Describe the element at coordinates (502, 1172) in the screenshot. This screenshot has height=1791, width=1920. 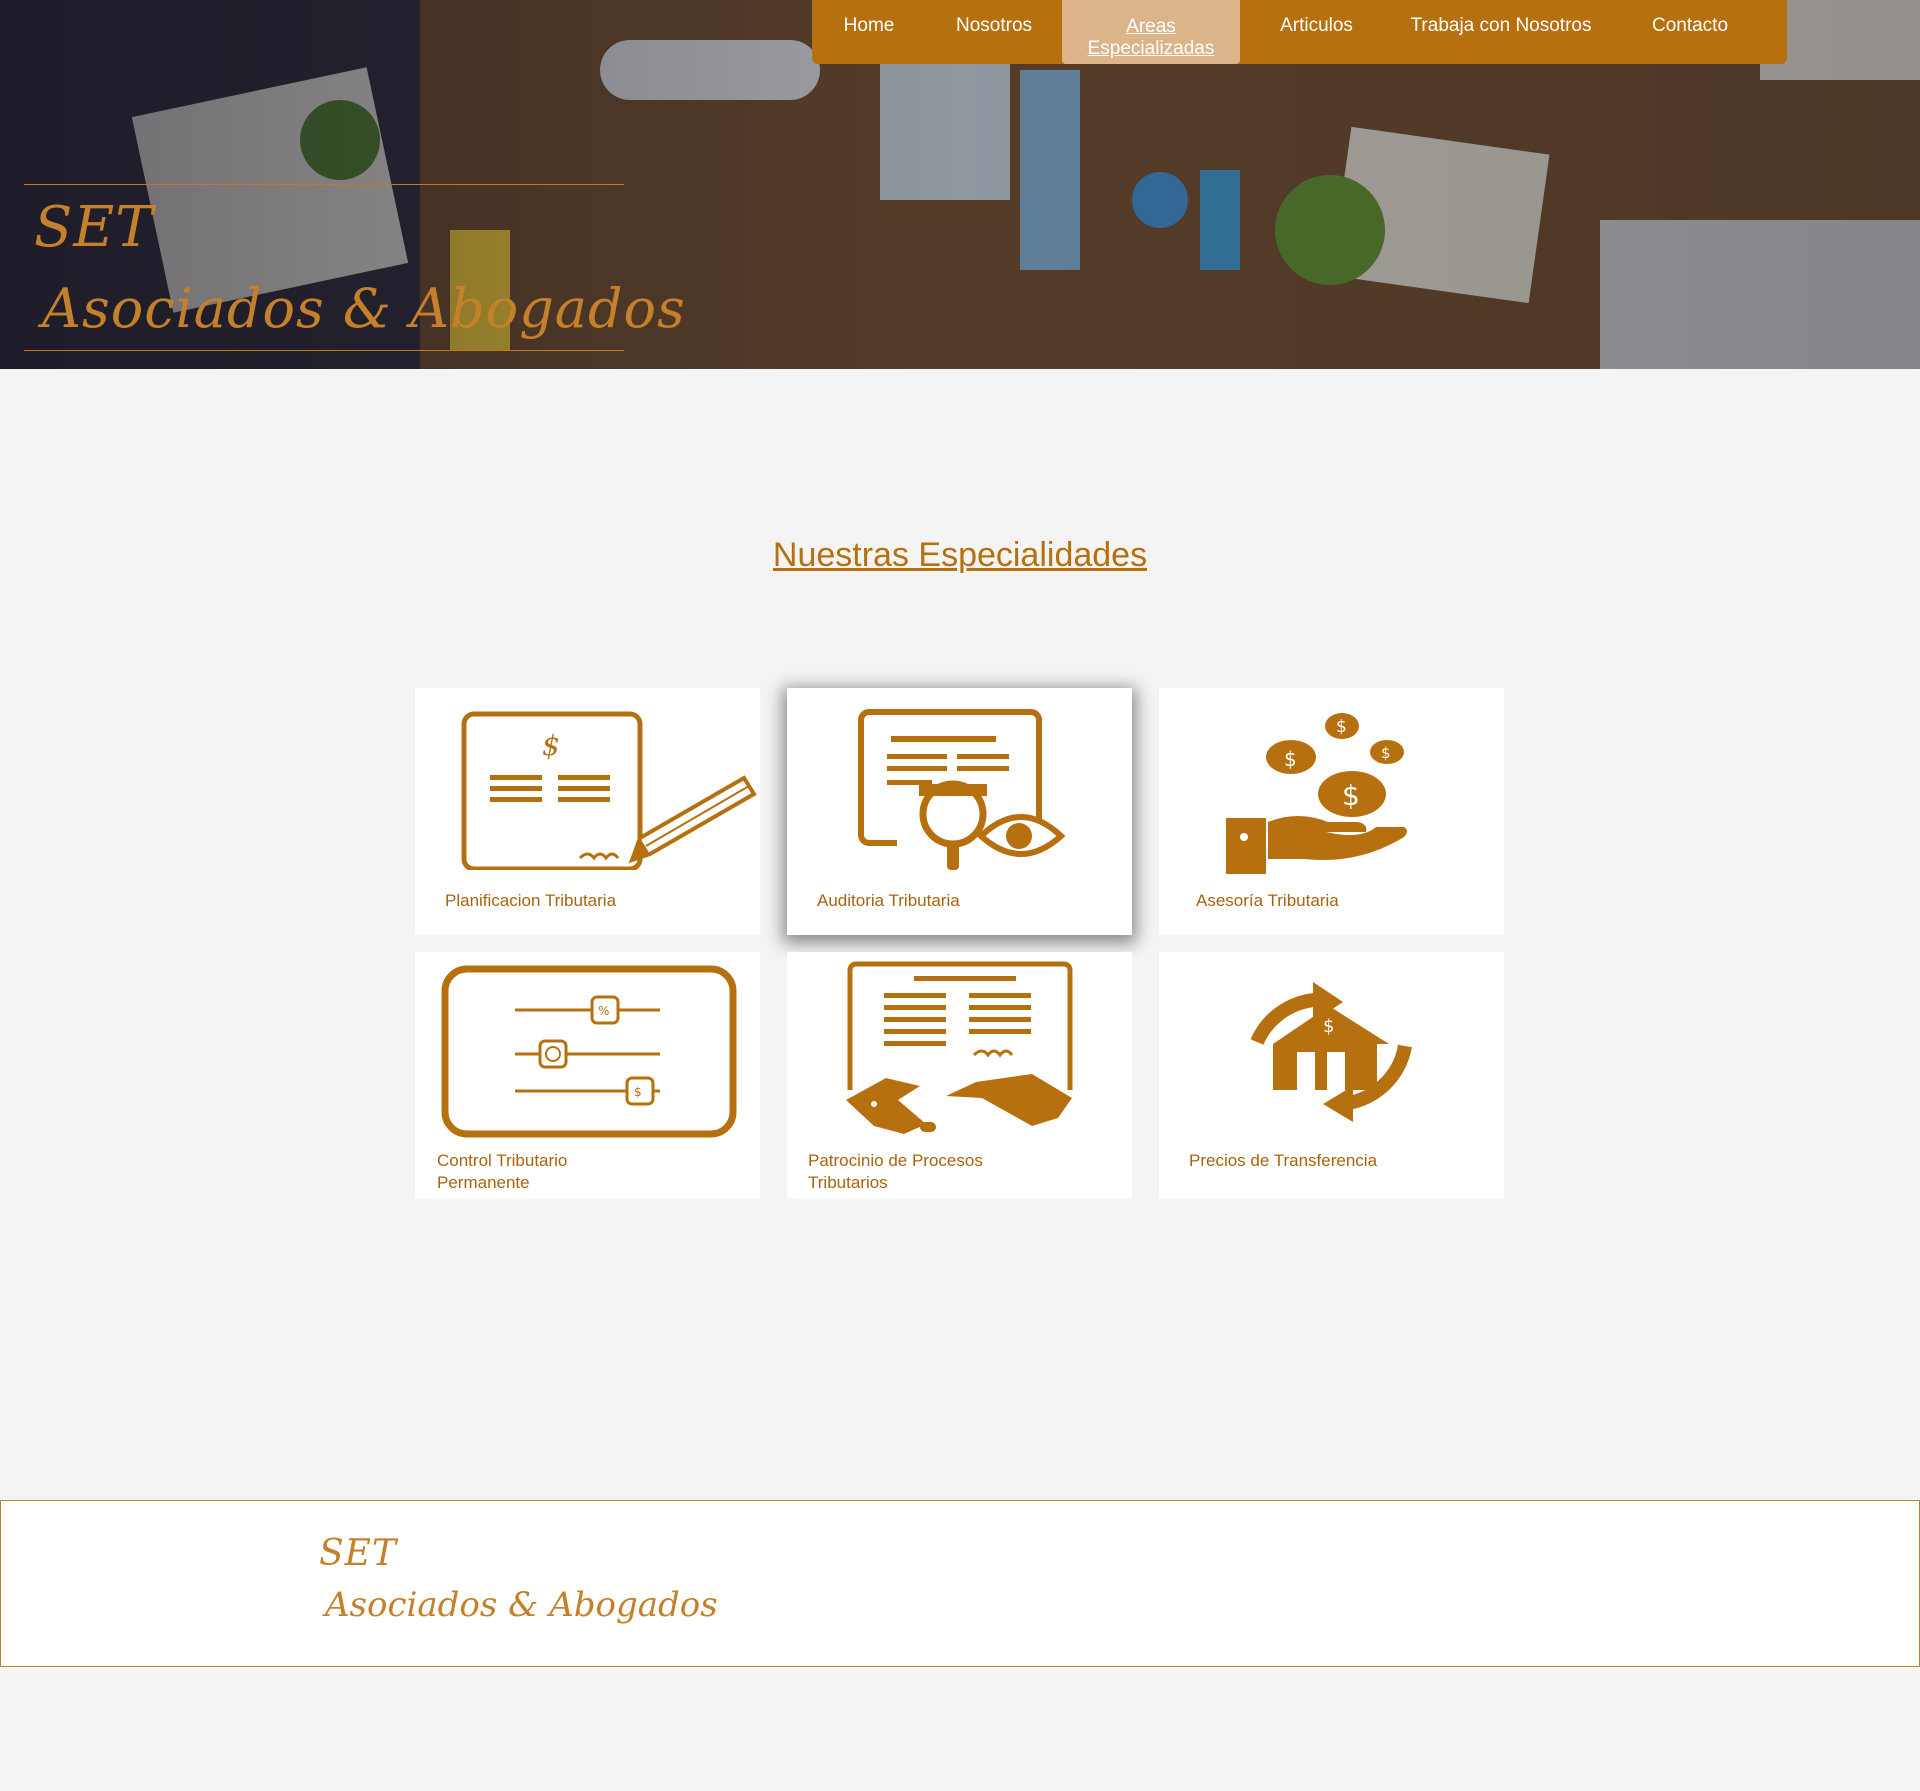
I see `card-label: Control Tributario Permanente` at that location.